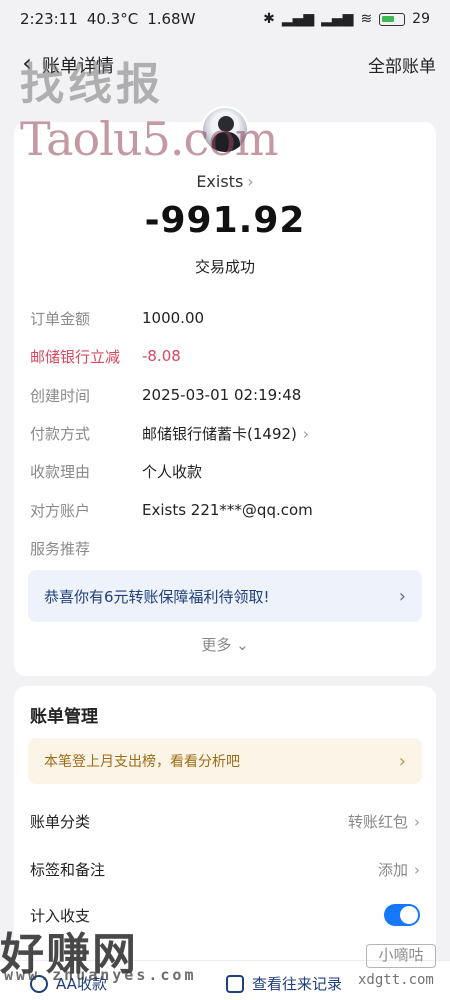 This screenshot has width=450, height=1000. Describe the element at coordinates (383, 821) in the screenshot. I see `row-value: 转账红包 ›` at that location.